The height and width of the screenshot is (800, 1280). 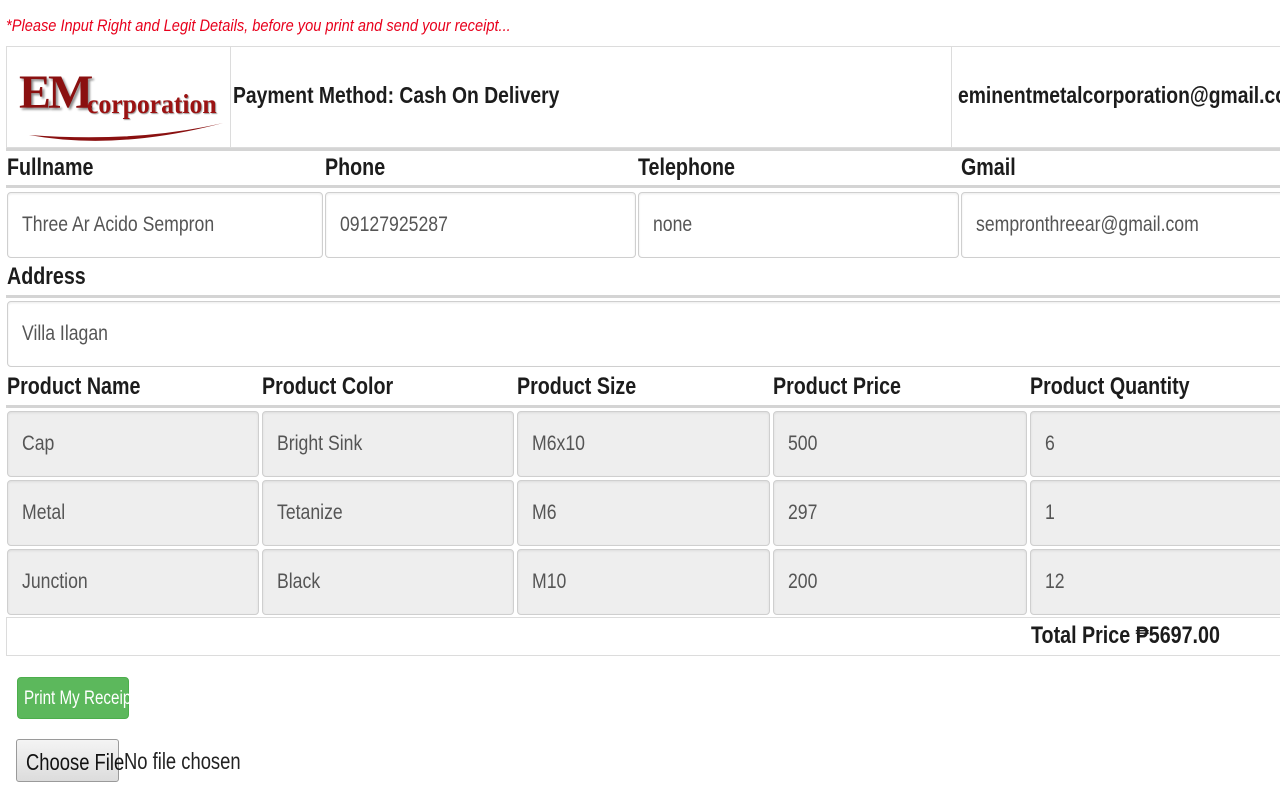 I want to click on company-logo: EM corporation, so click(x=119, y=97).